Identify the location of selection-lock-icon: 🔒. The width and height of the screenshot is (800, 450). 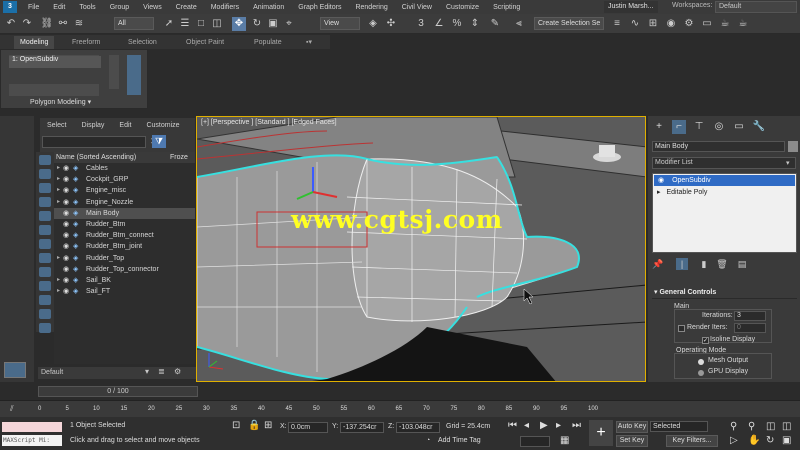
(254, 425).